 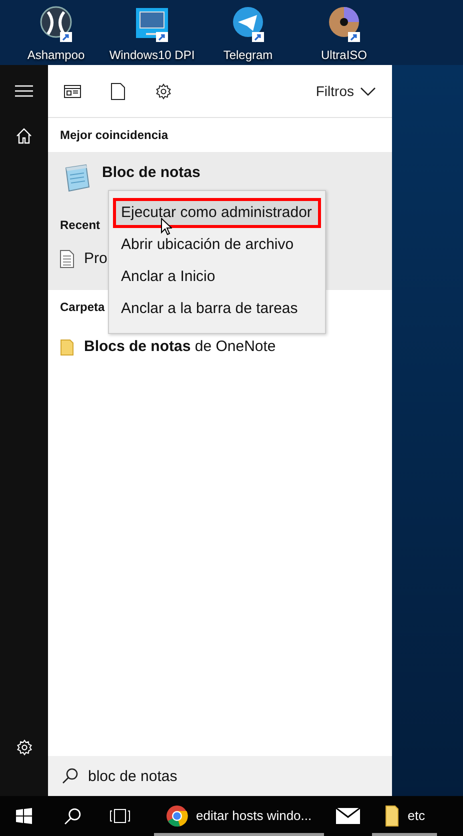 I want to click on shortcut-label: Telegram, so click(x=248, y=55).